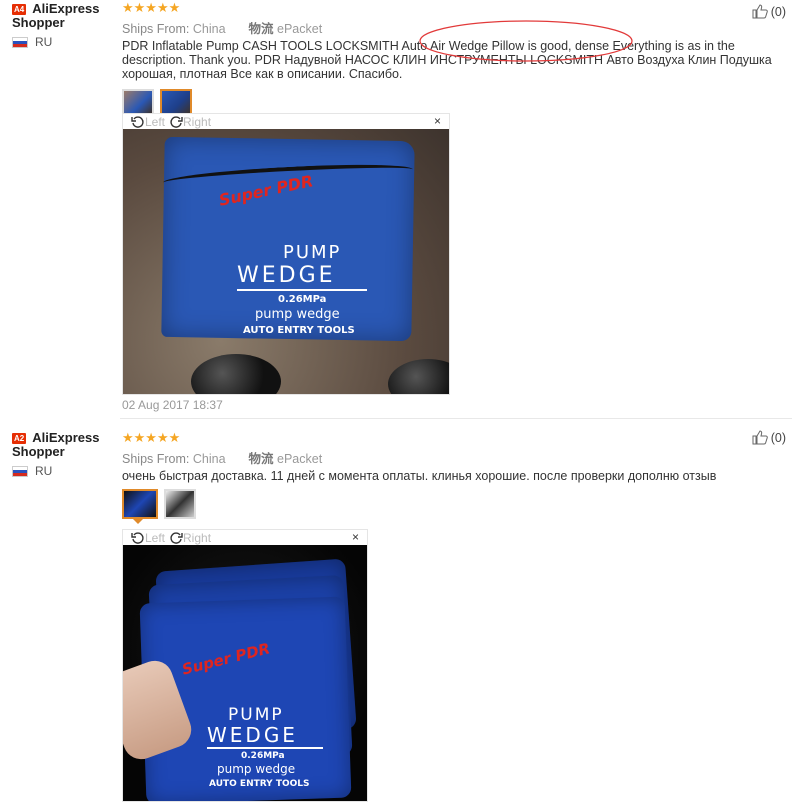  I want to click on reviewer-info: A4 AliExpress Shopper RU, so click(64, 25).